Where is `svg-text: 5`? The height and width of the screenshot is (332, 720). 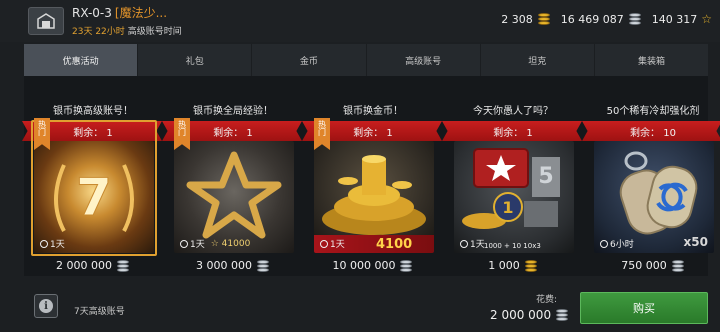
svg-text: 5 is located at coordinates (545, 176).